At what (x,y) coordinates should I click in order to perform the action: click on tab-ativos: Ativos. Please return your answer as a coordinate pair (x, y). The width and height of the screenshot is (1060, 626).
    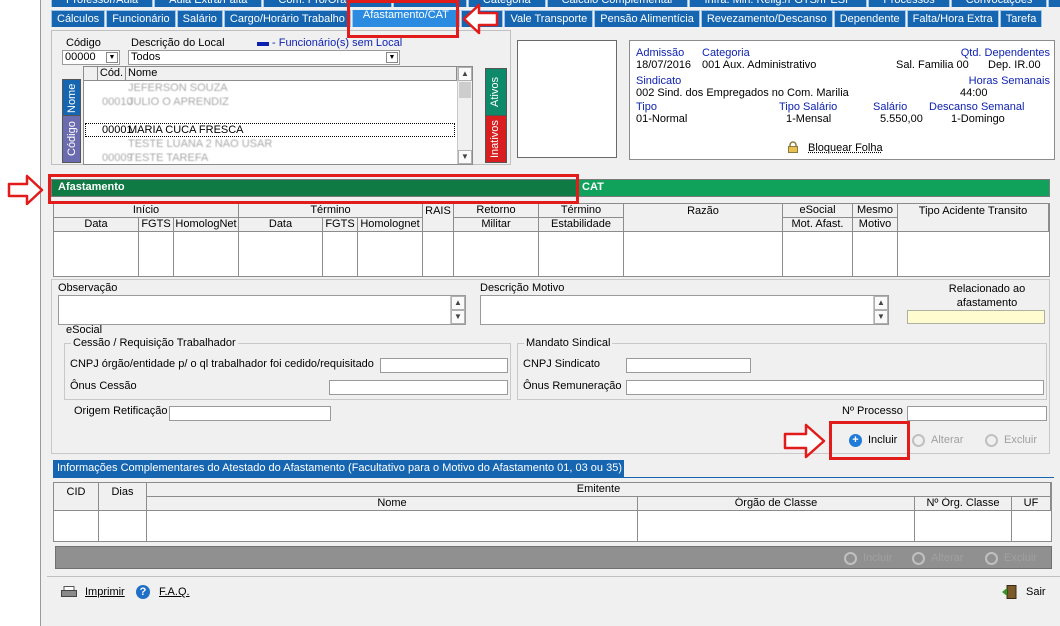
    Looking at the image, I should click on (496, 92).